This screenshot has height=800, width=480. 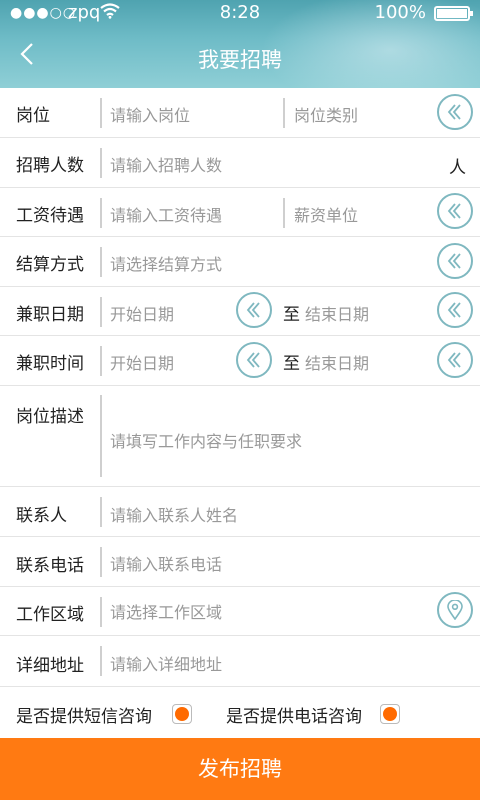 I want to click on position-category-dropdown-button, so click(x=455, y=112).